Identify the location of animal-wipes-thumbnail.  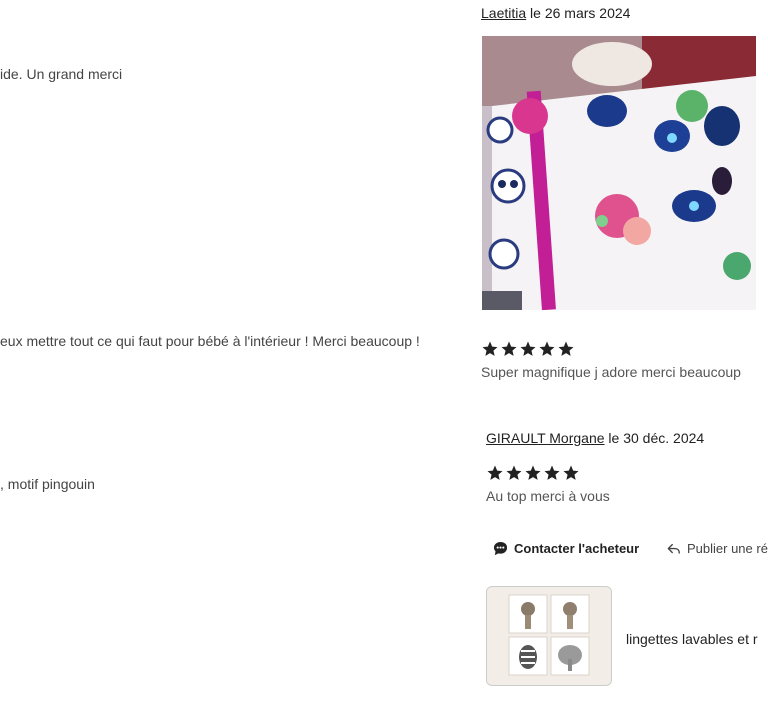
(549, 636).